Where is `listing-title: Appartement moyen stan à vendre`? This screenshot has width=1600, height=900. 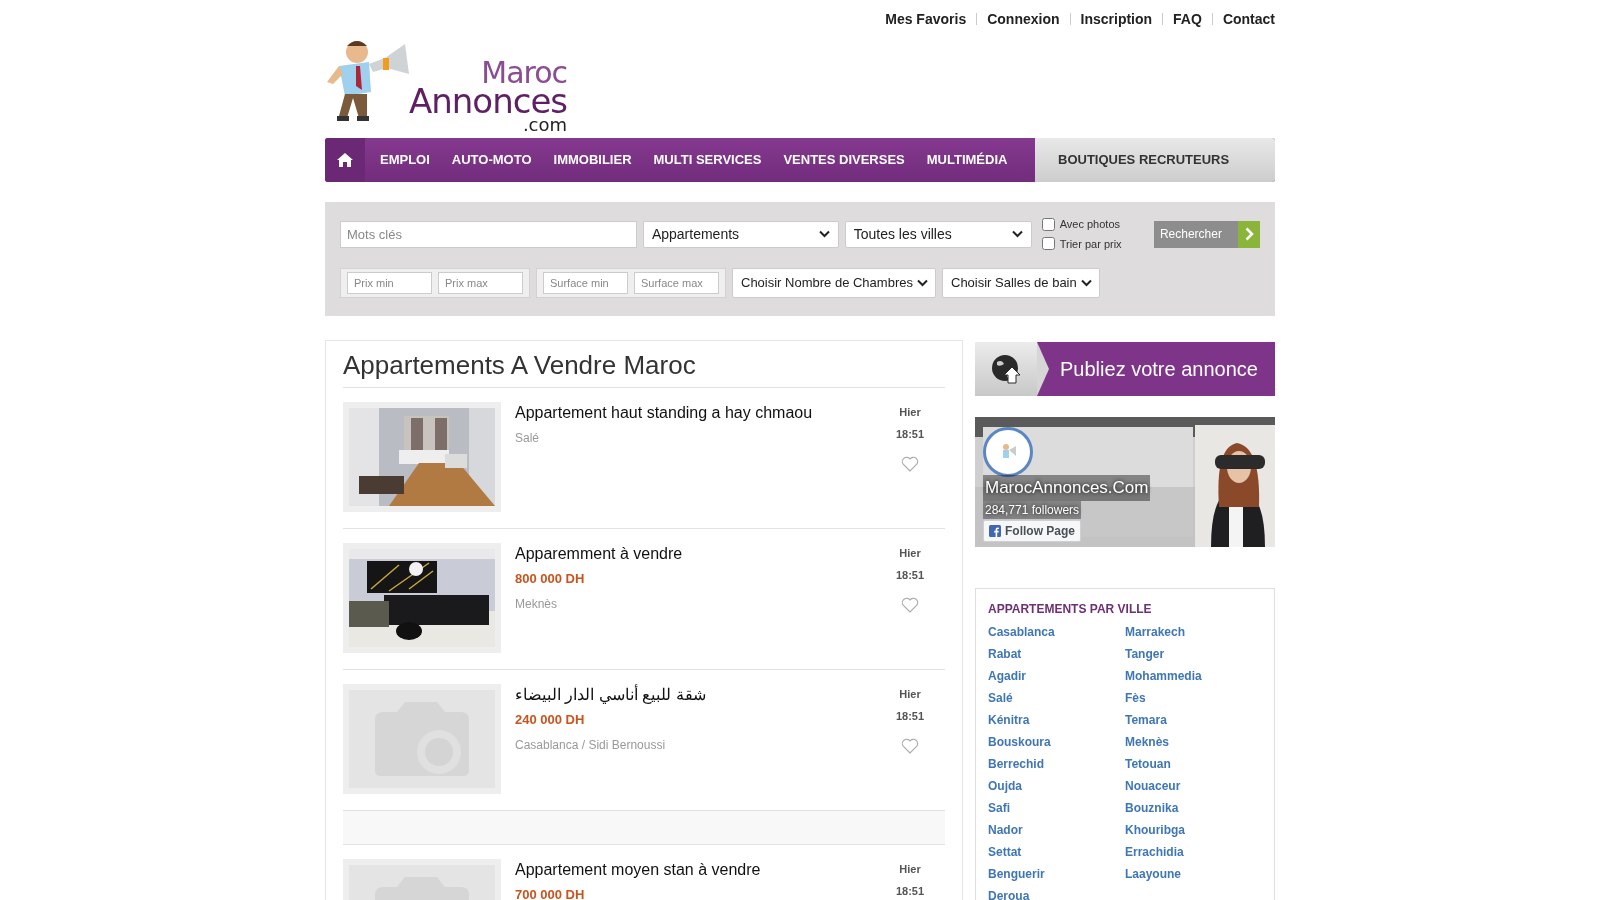 listing-title: Appartement moyen stan à vendre is located at coordinates (695, 870).